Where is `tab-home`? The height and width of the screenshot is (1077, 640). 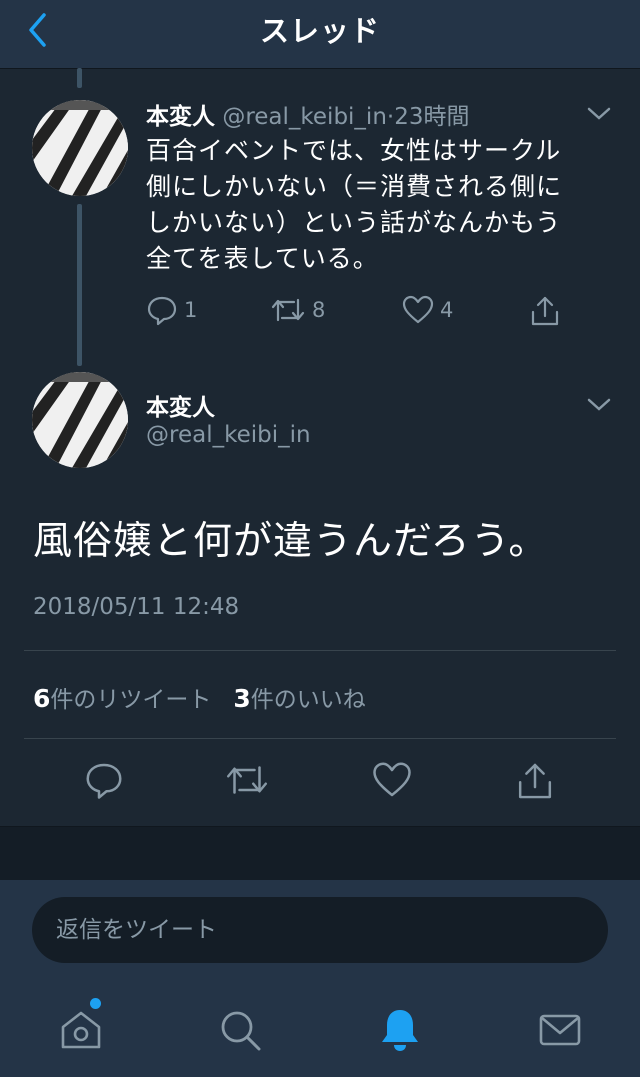 tab-home is located at coordinates (81, 1030).